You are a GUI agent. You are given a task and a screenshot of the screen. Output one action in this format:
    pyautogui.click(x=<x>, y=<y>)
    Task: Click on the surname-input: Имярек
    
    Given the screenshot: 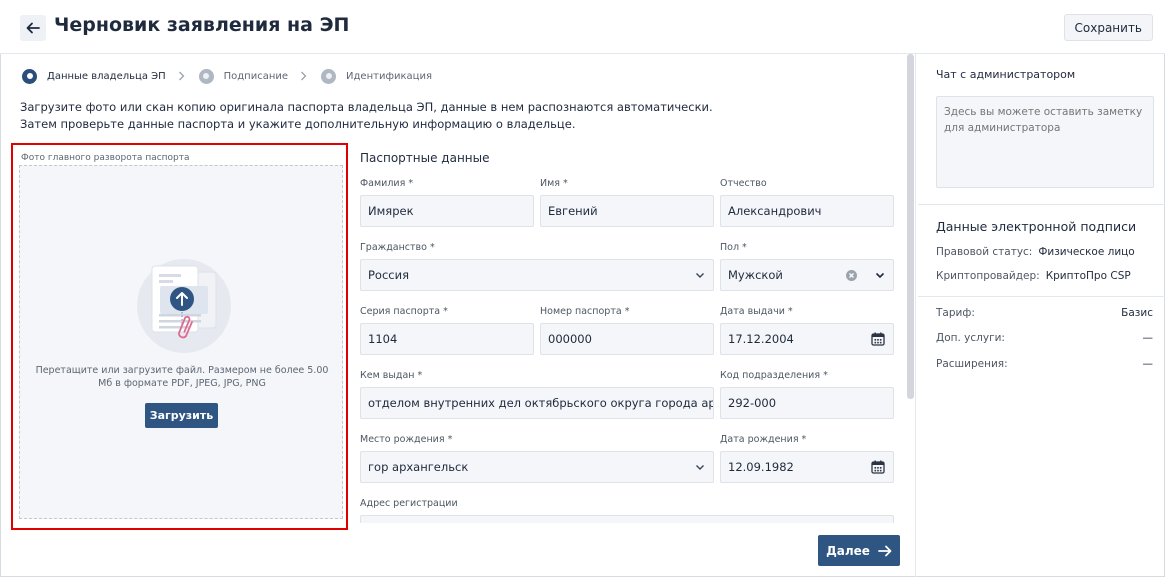 What is the action you would take?
    pyautogui.click(x=447, y=211)
    